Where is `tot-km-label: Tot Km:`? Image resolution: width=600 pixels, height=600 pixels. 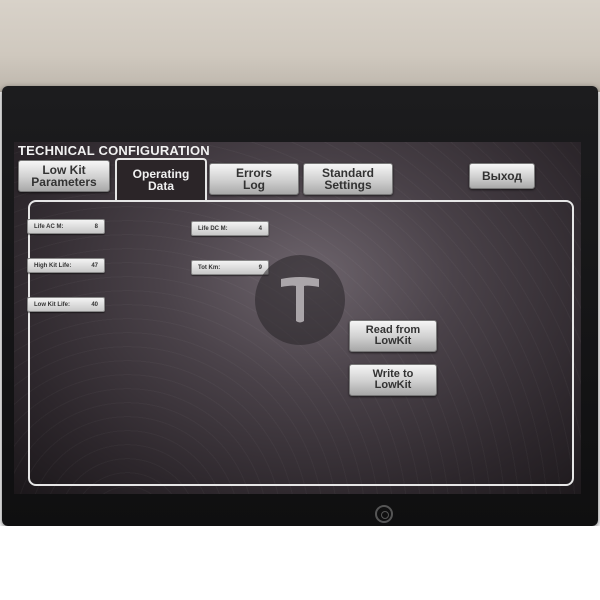
tot-km-label: Tot Km: is located at coordinates (209, 267).